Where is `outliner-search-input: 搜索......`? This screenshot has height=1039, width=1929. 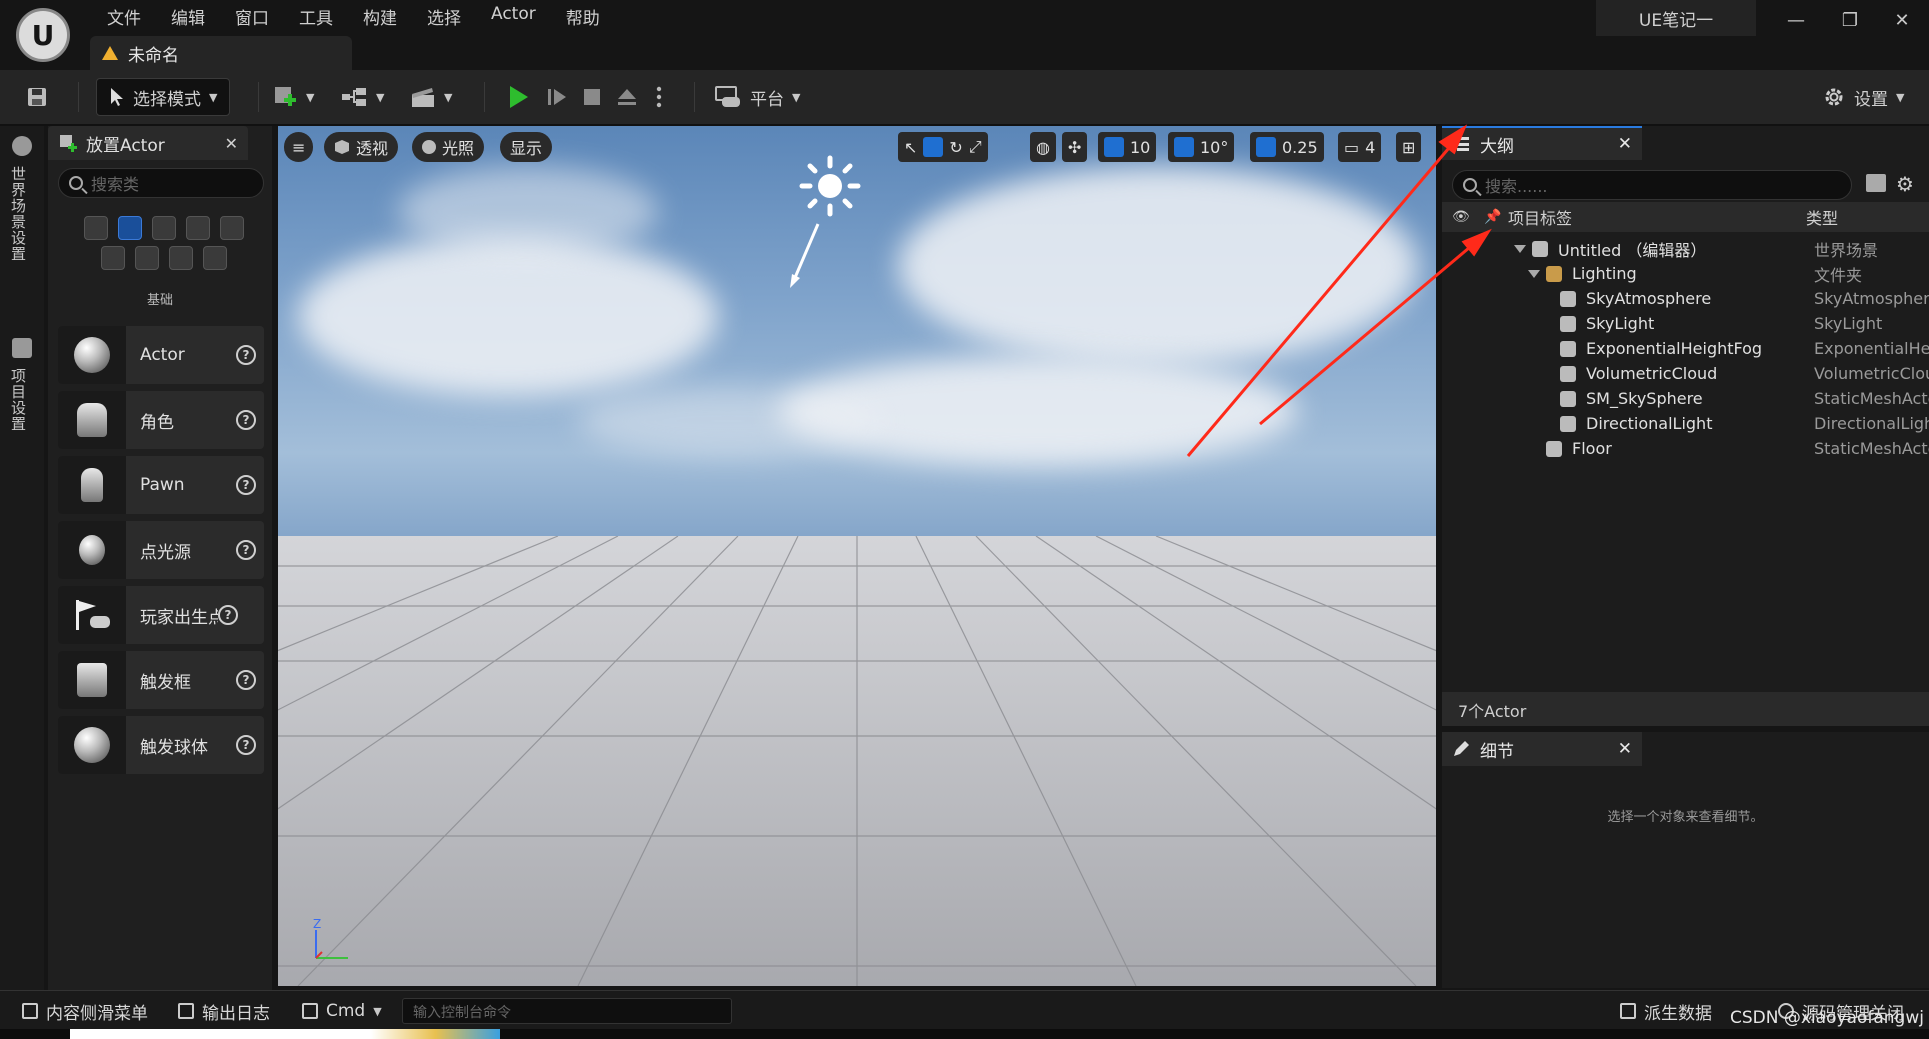
outliner-search-input: 搜索...... is located at coordinates (1652, 185).